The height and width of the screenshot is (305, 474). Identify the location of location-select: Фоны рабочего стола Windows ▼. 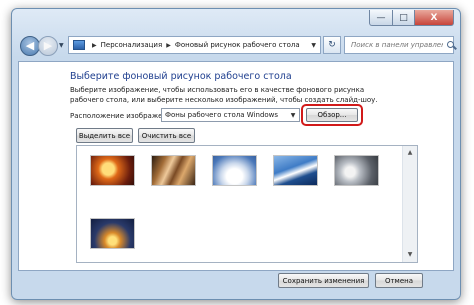
(230, 115).